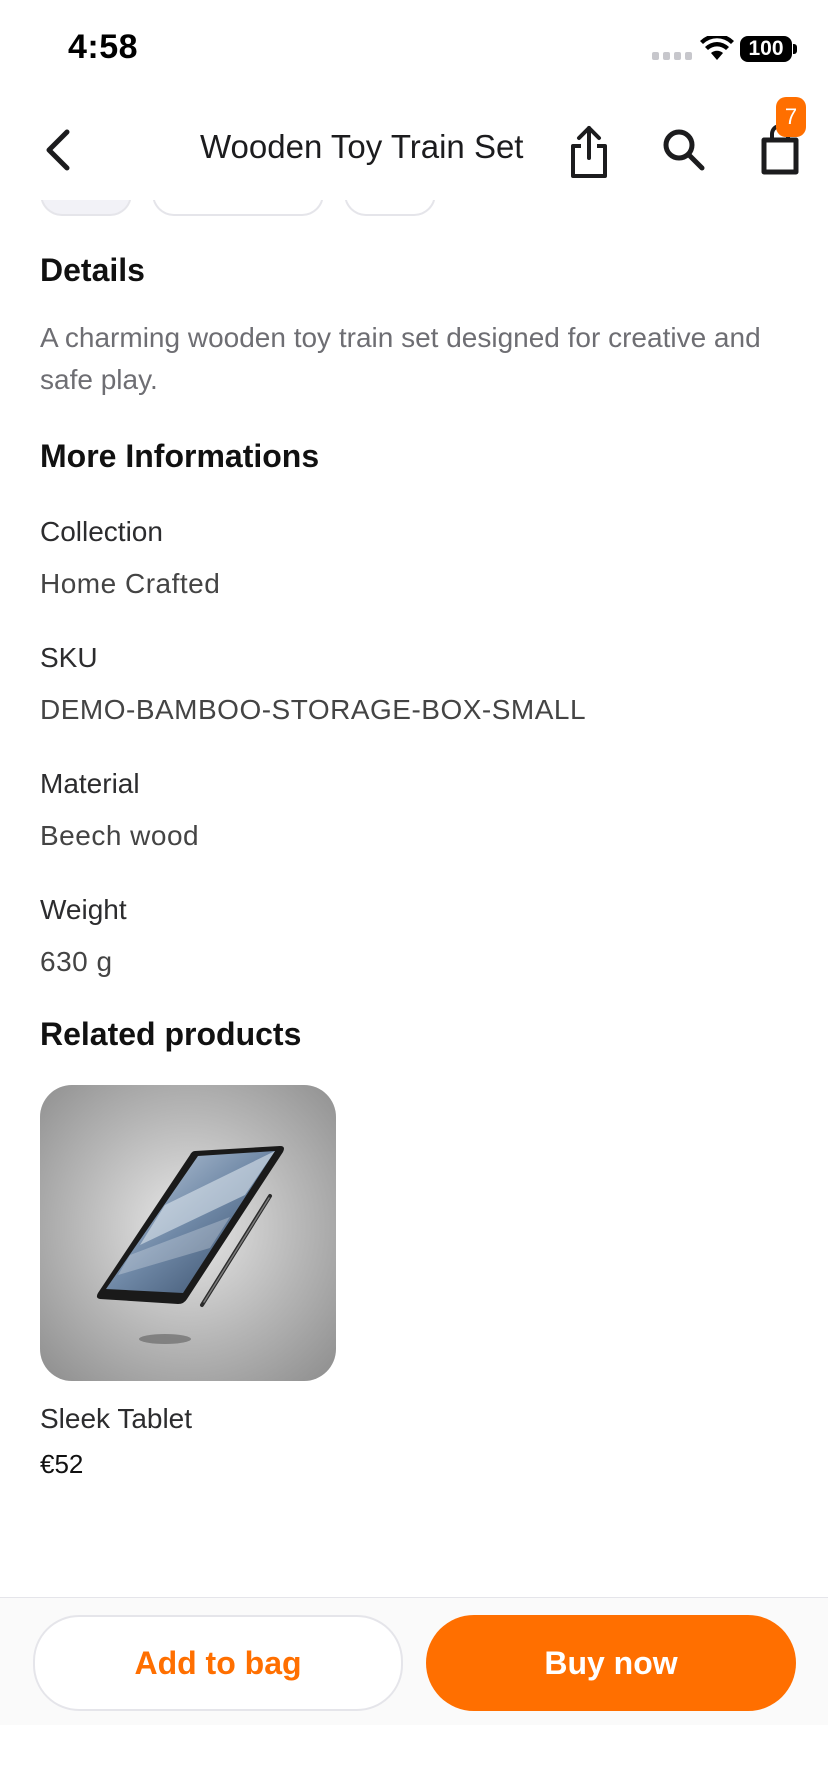  I want to click on share-icon, so click(589, 152).